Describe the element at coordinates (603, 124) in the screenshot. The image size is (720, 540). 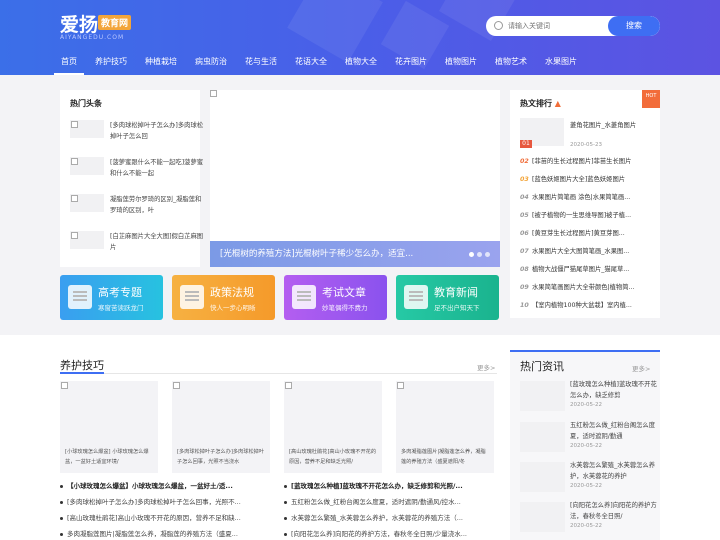
I see `rank-item-text: 菱角花图片_水菱角图片` at that location.